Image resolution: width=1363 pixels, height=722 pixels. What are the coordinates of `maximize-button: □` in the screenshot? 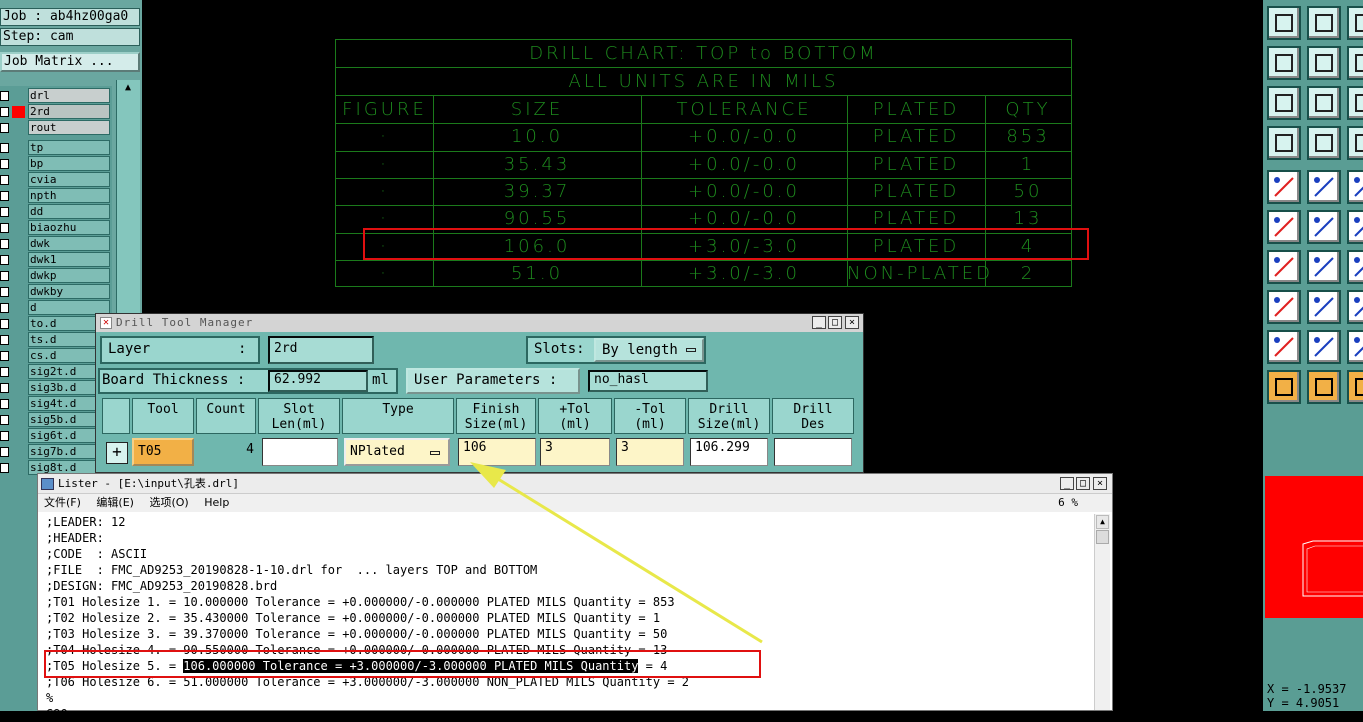 It's located at (835, 322).